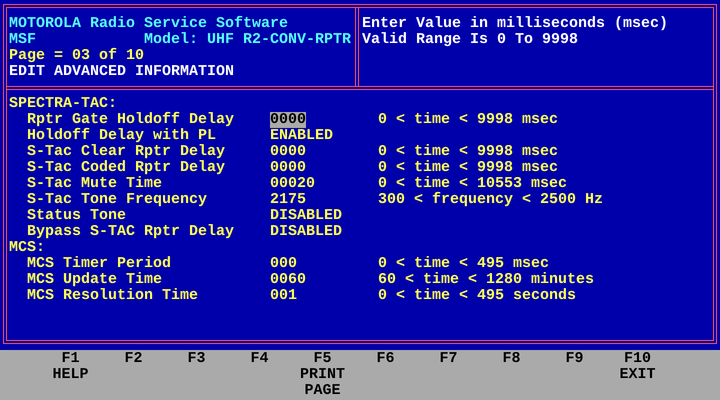 This screenshot has width=720, height=400. Describe the element at coordinates (477, 296) in the screenshot. I see `range-hint: 0 < time < 495 seconds` at that location.